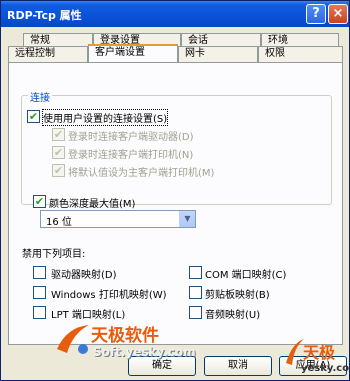 This screenshot has width=350, height=381. Describe the element at coordinates (40, 96) in the screenshot. I see `connection-legend: 连接` at that location.